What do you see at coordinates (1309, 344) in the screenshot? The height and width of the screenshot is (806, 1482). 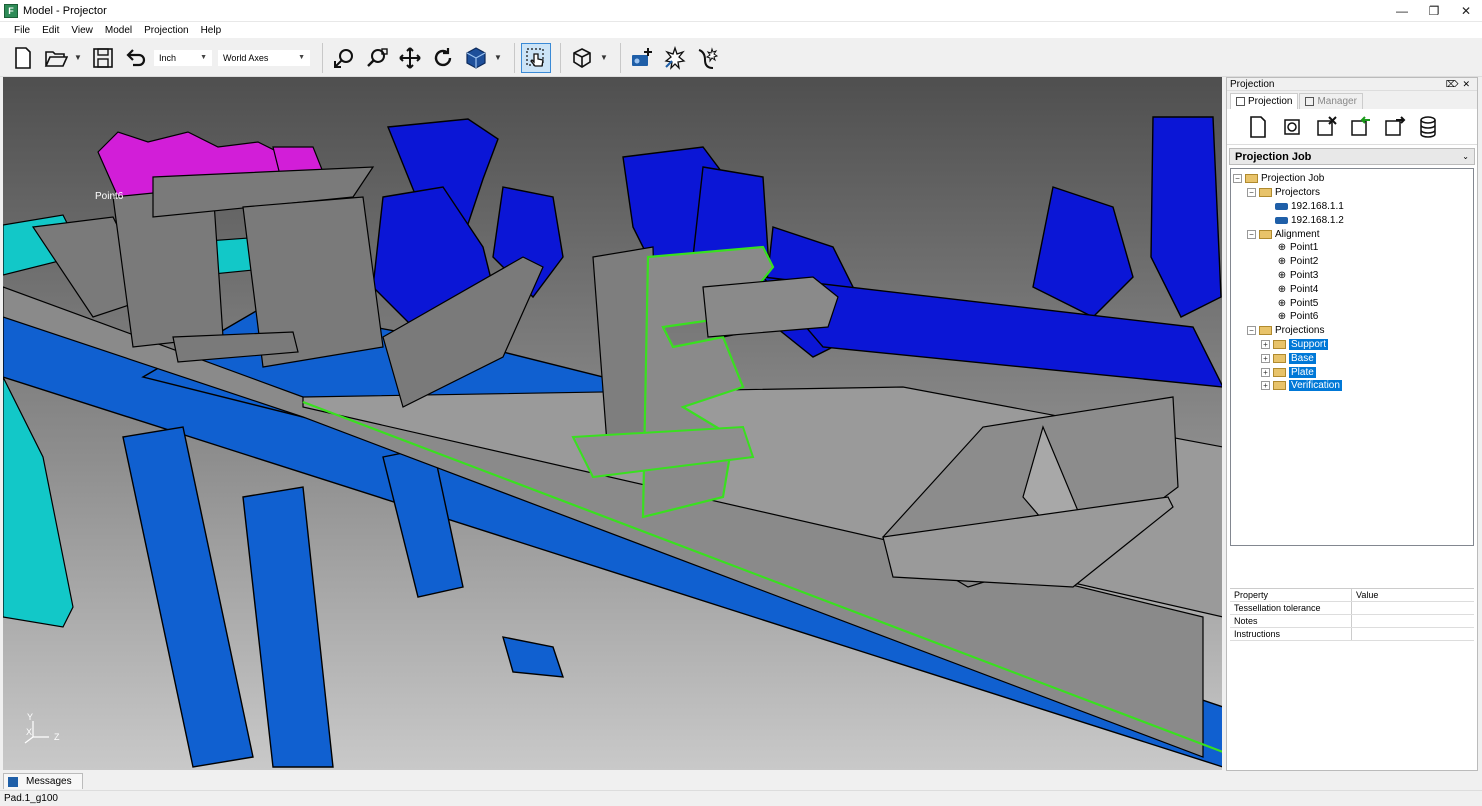 I see `tree-label: Support` at bounding box center [1309, 344].